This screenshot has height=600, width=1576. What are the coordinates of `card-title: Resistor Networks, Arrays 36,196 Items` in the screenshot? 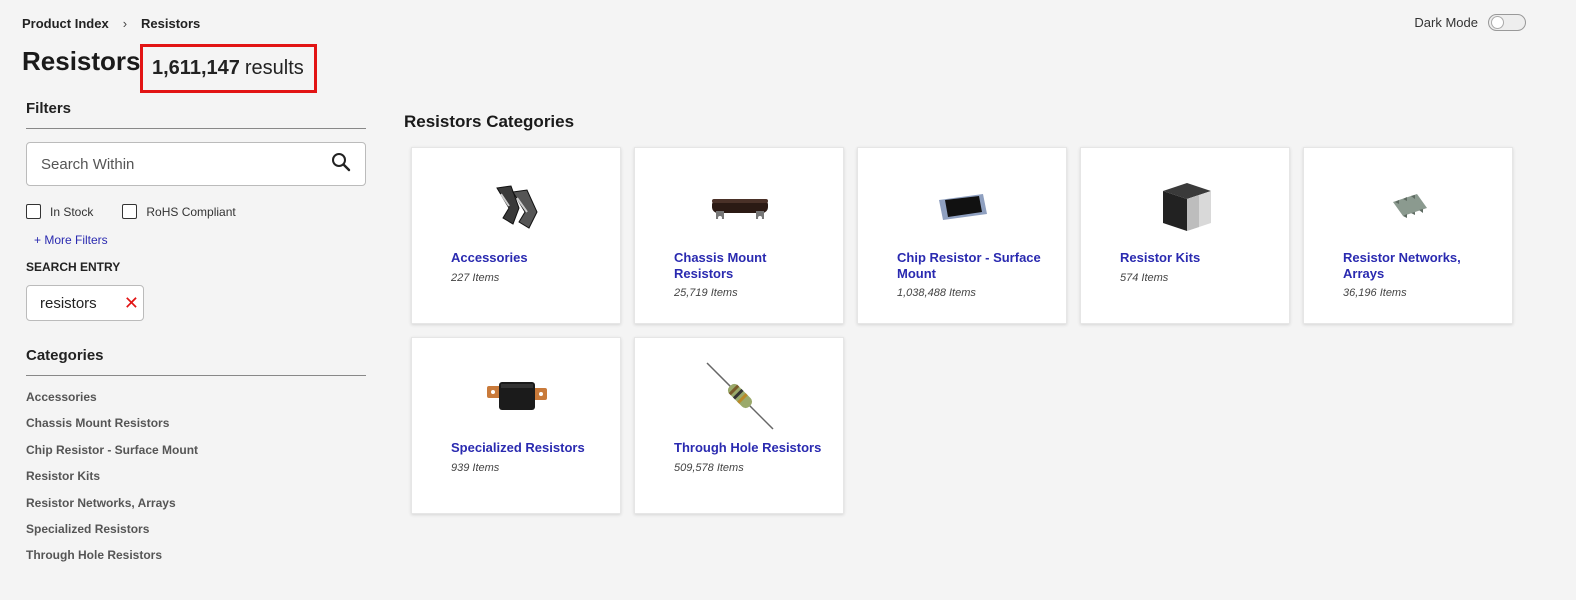 It's located at (1418, 276).